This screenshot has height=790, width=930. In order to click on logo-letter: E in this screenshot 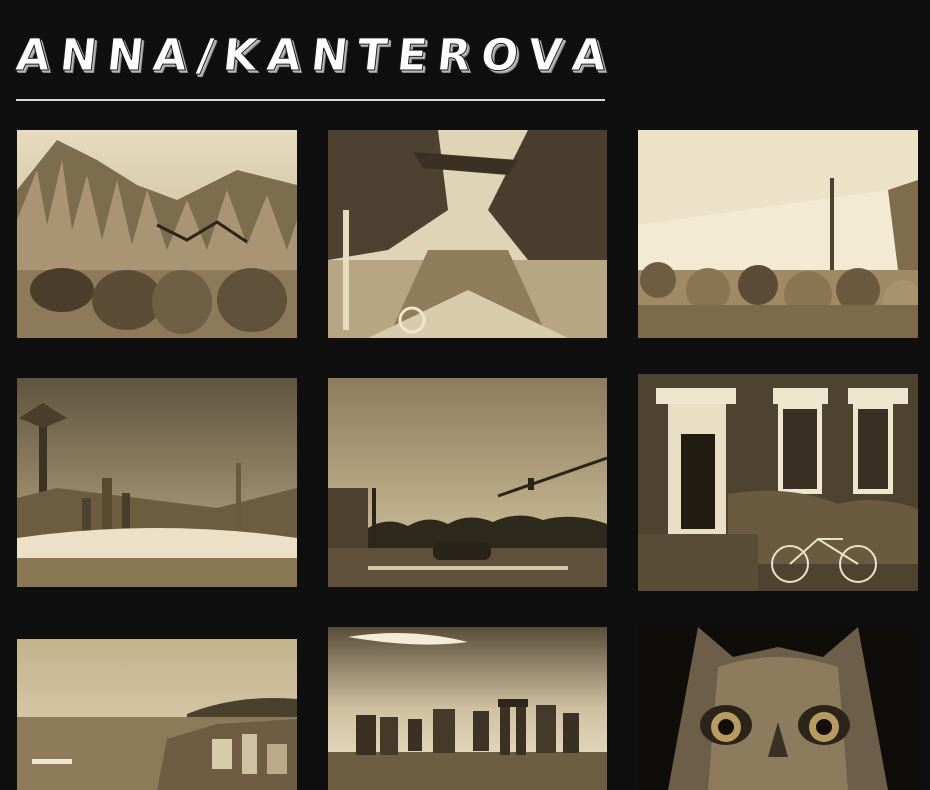, I will do `click(412, 56)`.